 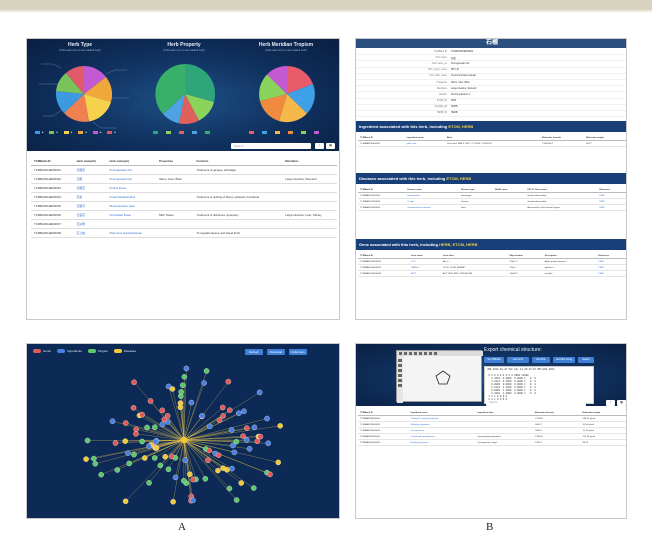 I want to click on column-header: Herb name(en), so click(x=131, y=161).